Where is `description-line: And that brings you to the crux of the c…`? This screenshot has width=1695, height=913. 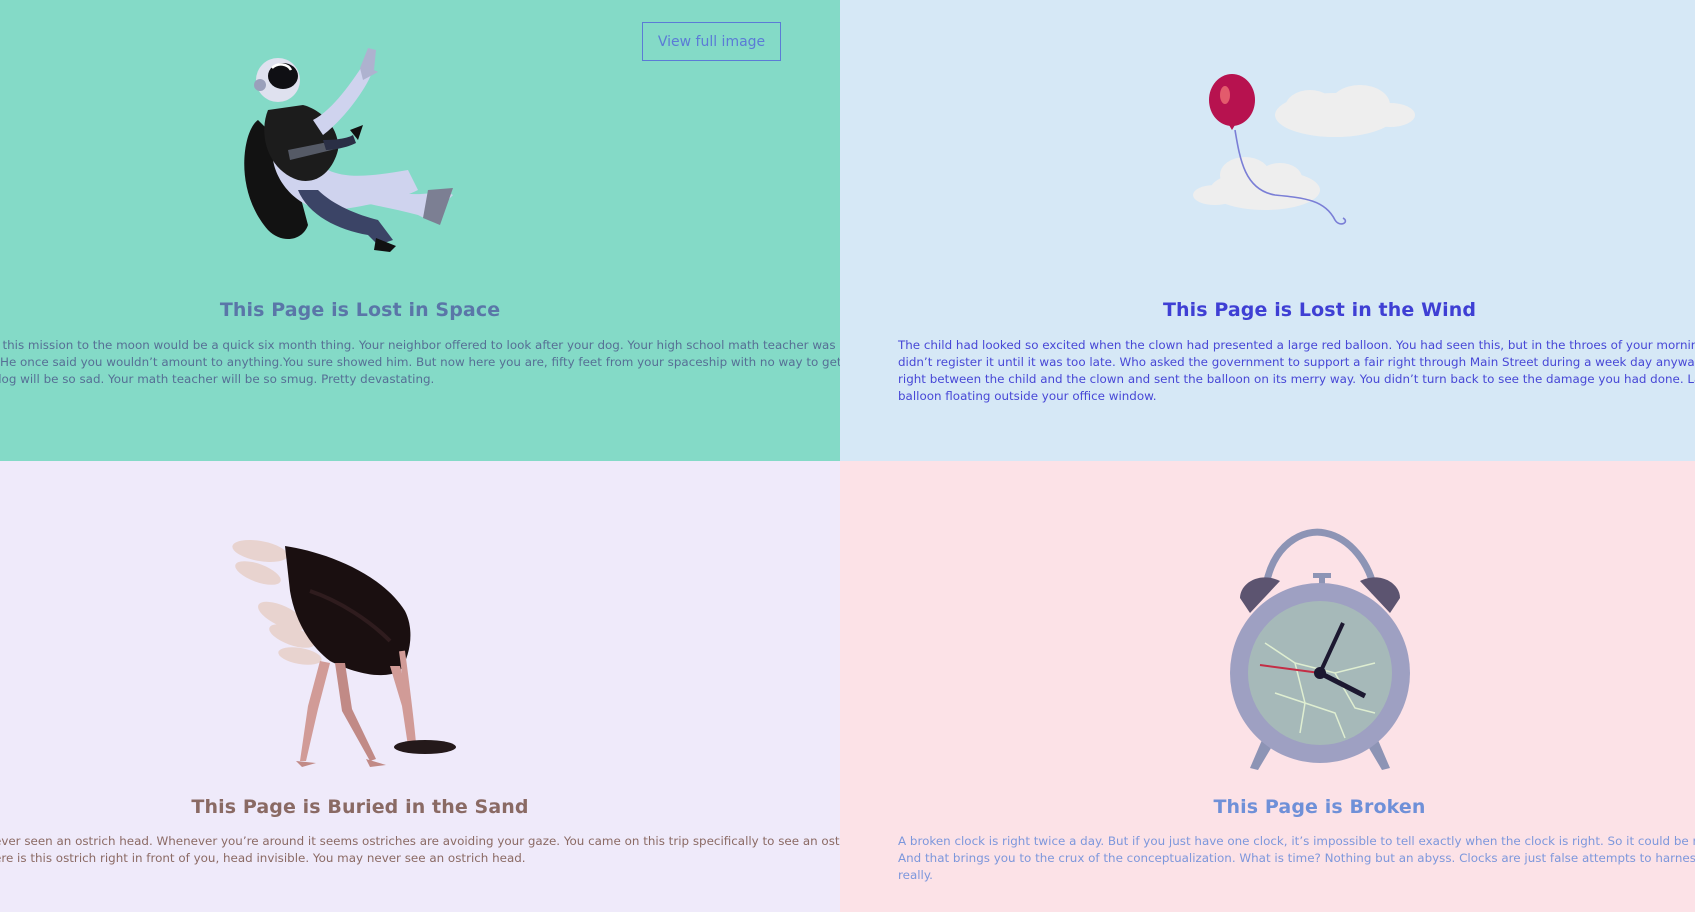 description-line: And that brings you to the crux of the c… is located at coordinates (1296, 858).